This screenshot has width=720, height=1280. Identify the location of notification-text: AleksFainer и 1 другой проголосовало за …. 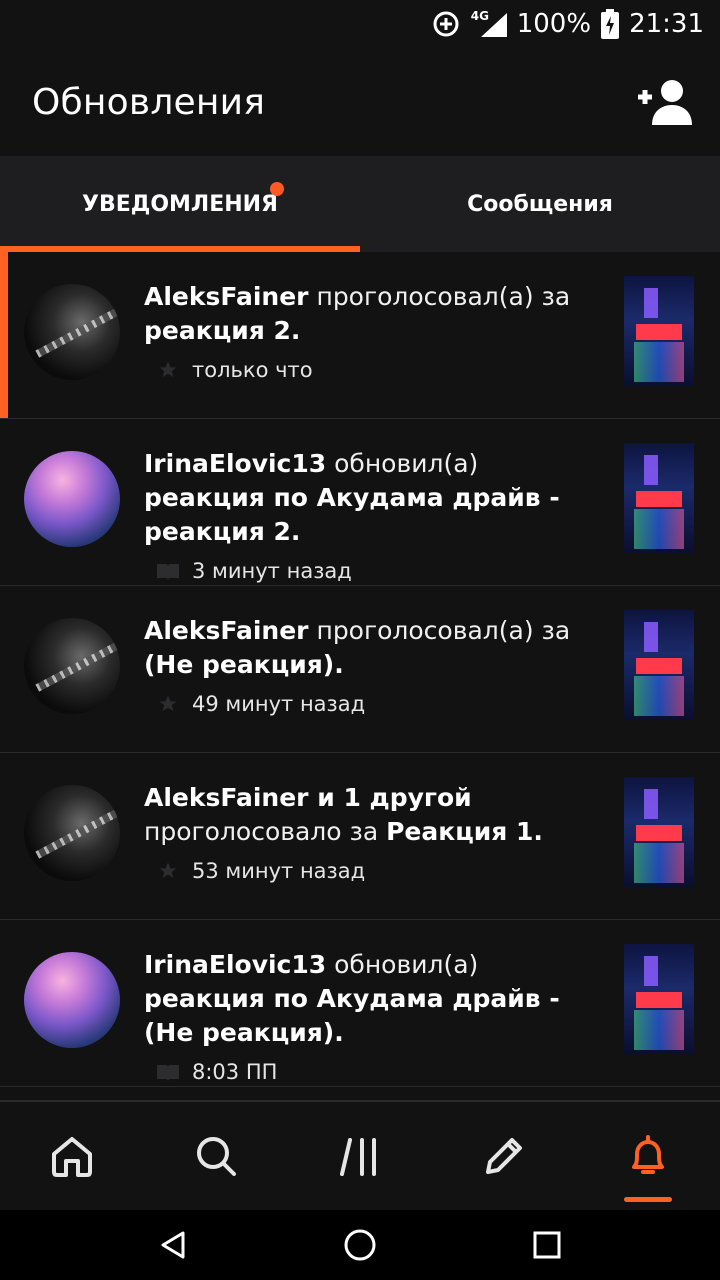
(374, 815).